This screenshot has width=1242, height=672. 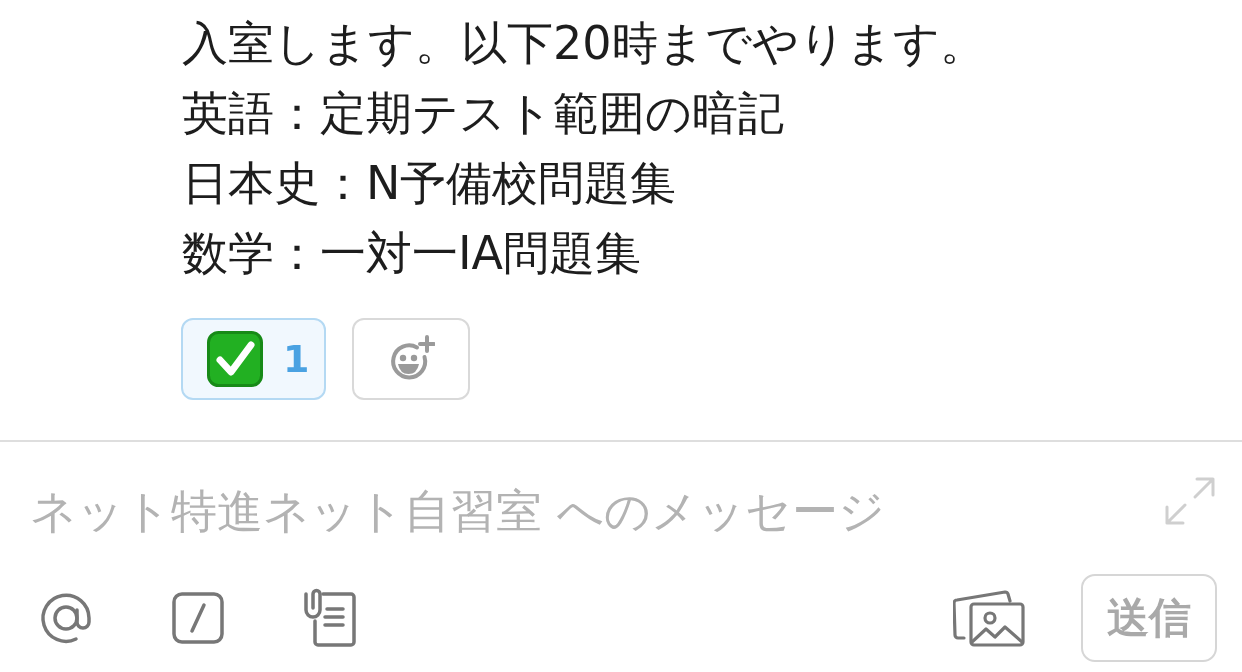 I want to click on message-line: 数学：一対一IA問題集, so click(x=412, y=253).